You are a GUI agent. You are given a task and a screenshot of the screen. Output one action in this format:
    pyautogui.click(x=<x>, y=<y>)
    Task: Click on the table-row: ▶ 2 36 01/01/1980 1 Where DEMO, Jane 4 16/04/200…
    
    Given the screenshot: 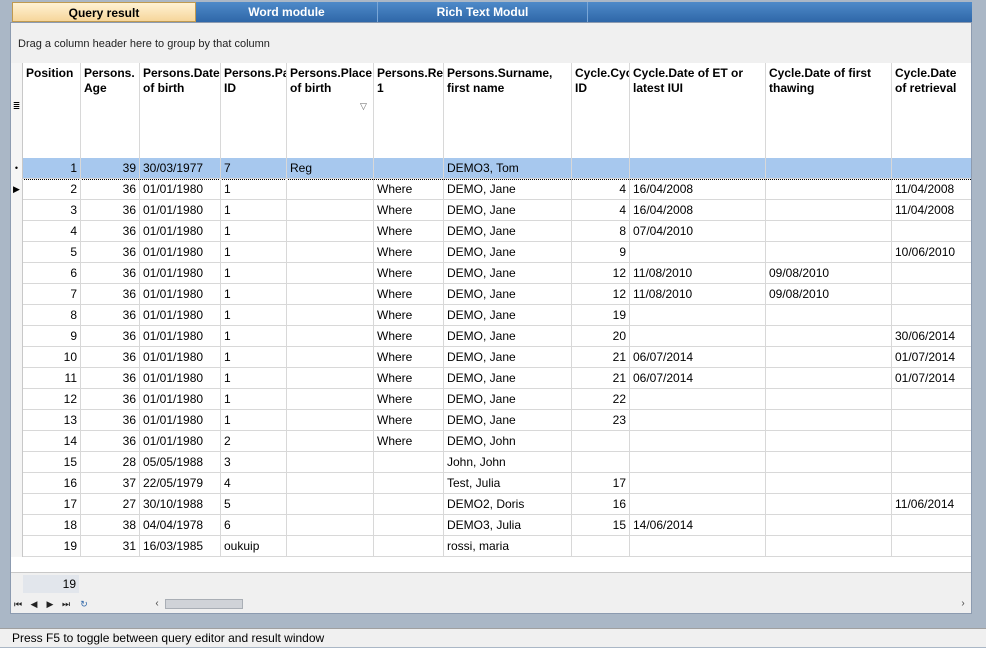 What is the action you would take?
    pyautogui.click(x=491, y=189)
    